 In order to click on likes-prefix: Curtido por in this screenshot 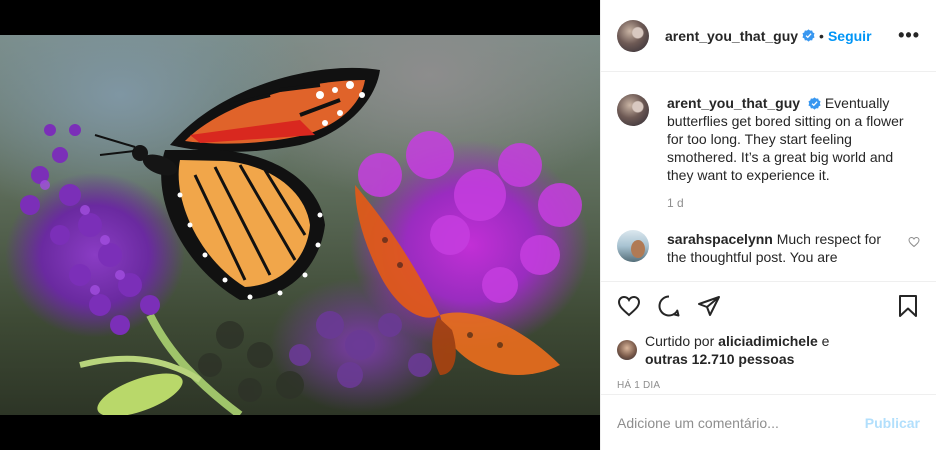, I will do `click(680, 341)`.